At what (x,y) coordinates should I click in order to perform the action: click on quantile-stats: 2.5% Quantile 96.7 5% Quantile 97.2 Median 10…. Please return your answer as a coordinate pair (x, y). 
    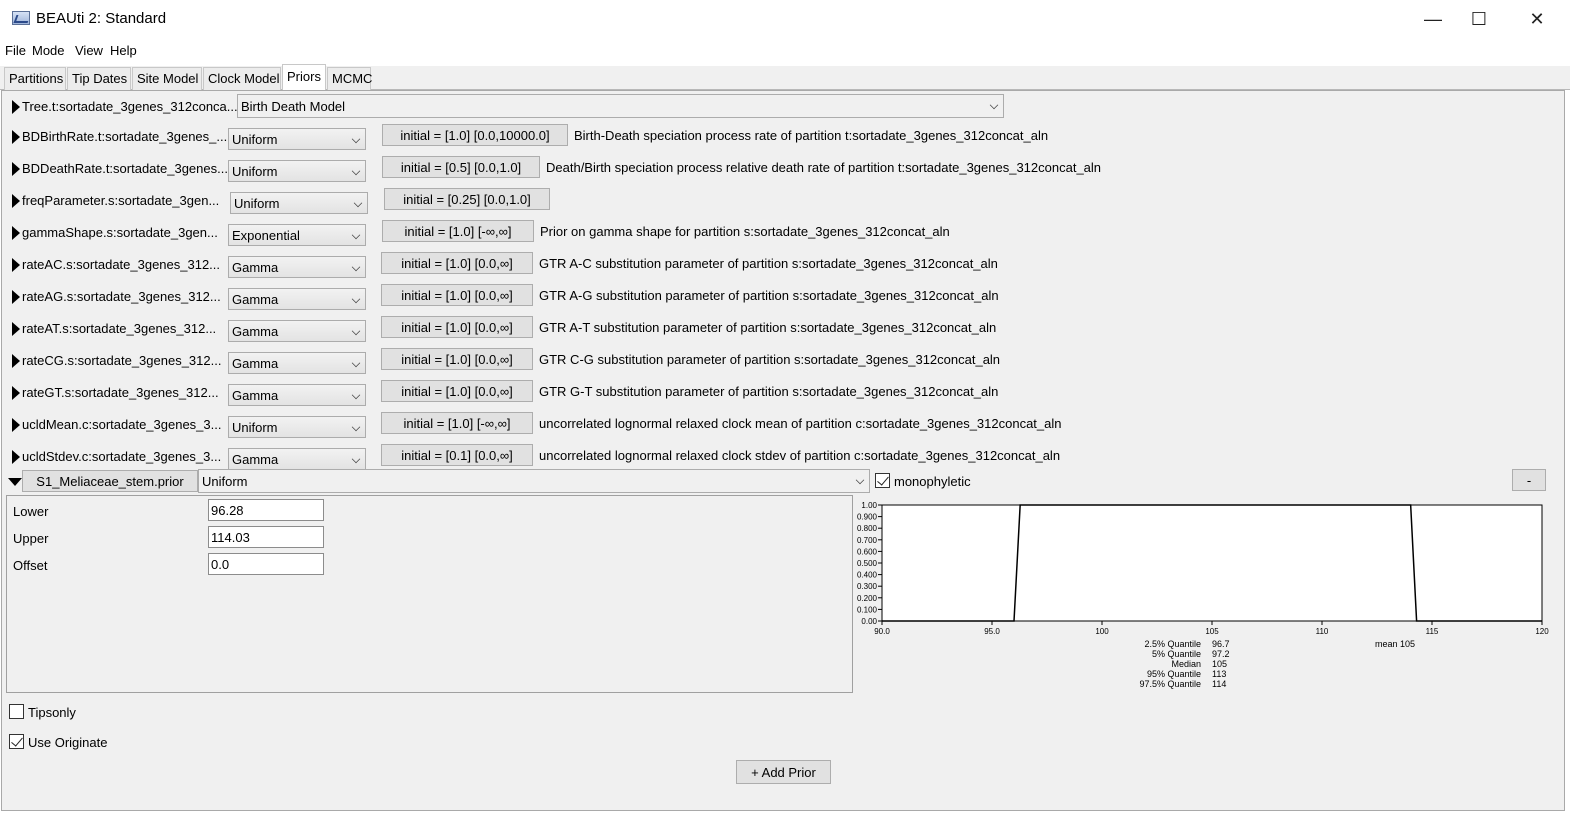
    Looking at the image, I should click on (1247, 669).